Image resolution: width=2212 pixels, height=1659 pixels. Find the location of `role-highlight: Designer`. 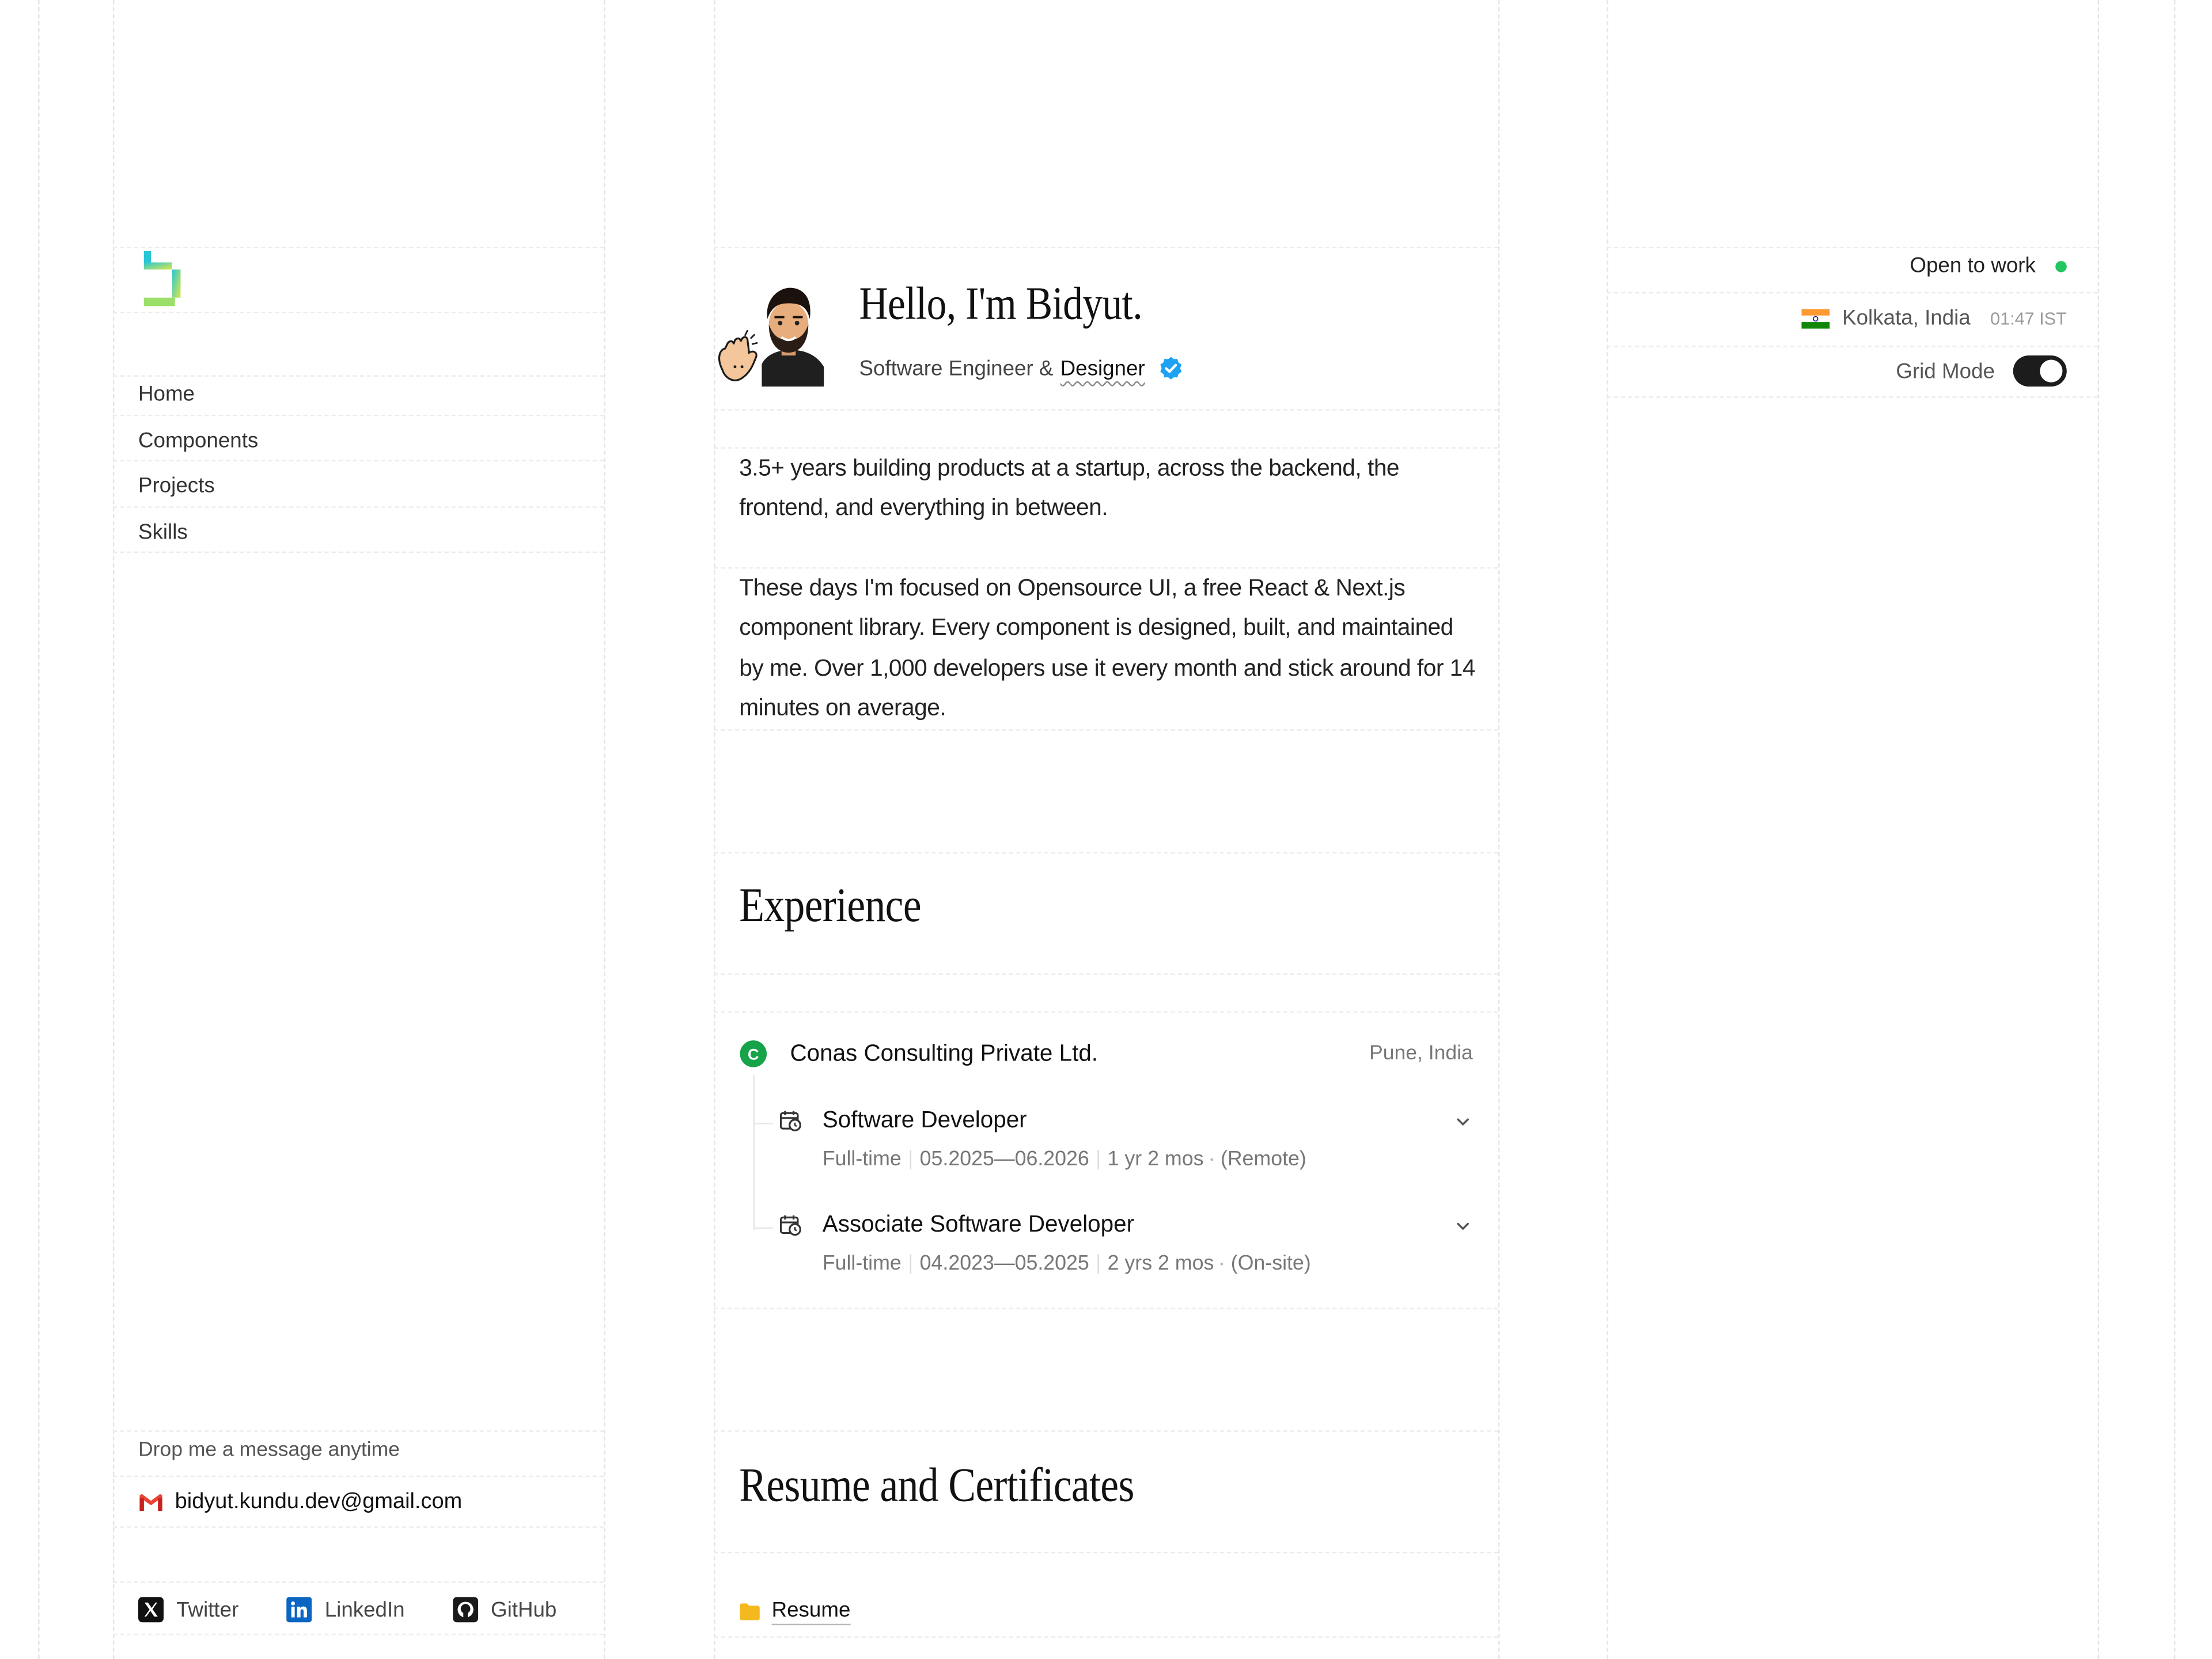

role-highlight: Designer is located at coordinates (1102, 368).